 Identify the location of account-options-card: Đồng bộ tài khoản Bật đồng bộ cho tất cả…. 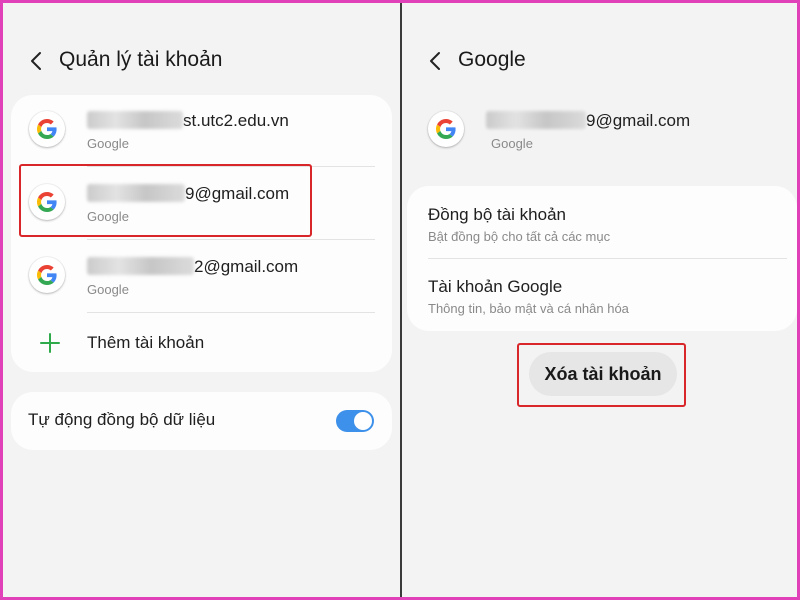
(602, 258).